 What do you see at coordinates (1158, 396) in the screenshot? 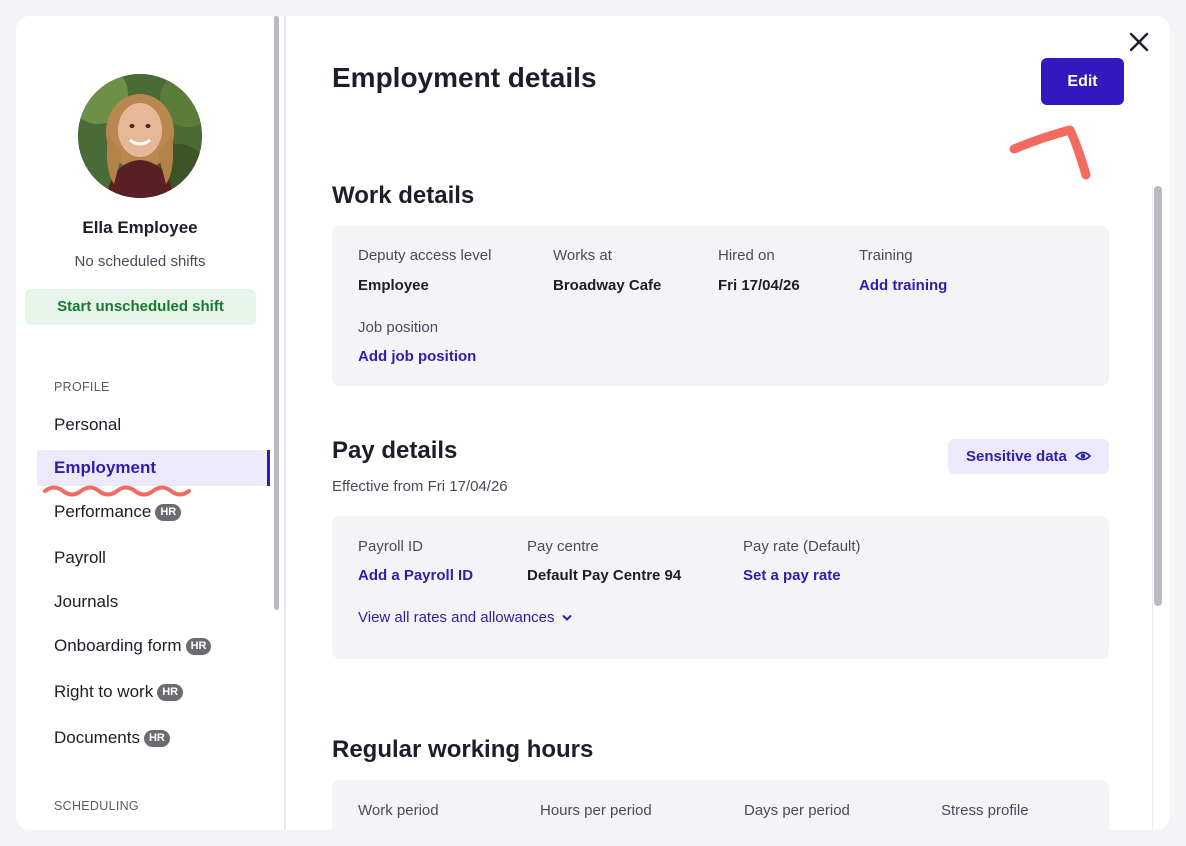
I see `main-scrollbar` at bounding box center [1158, 396].